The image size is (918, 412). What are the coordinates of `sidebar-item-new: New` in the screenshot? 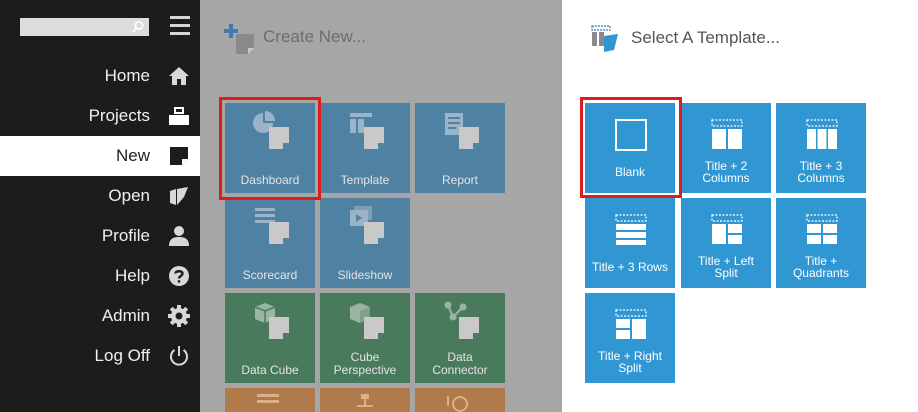 It's located at (100, 156).